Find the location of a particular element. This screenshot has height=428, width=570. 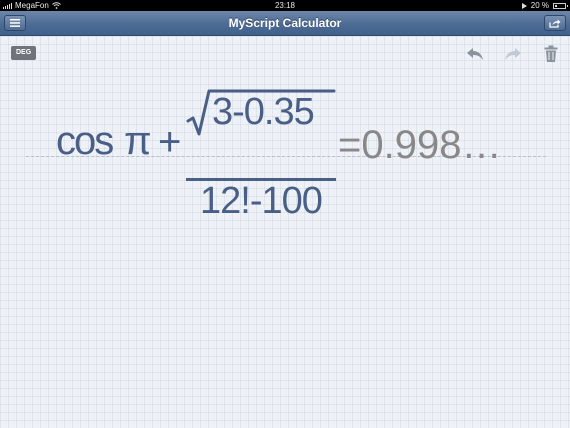

redo-button is located at coordinates (513, 54).